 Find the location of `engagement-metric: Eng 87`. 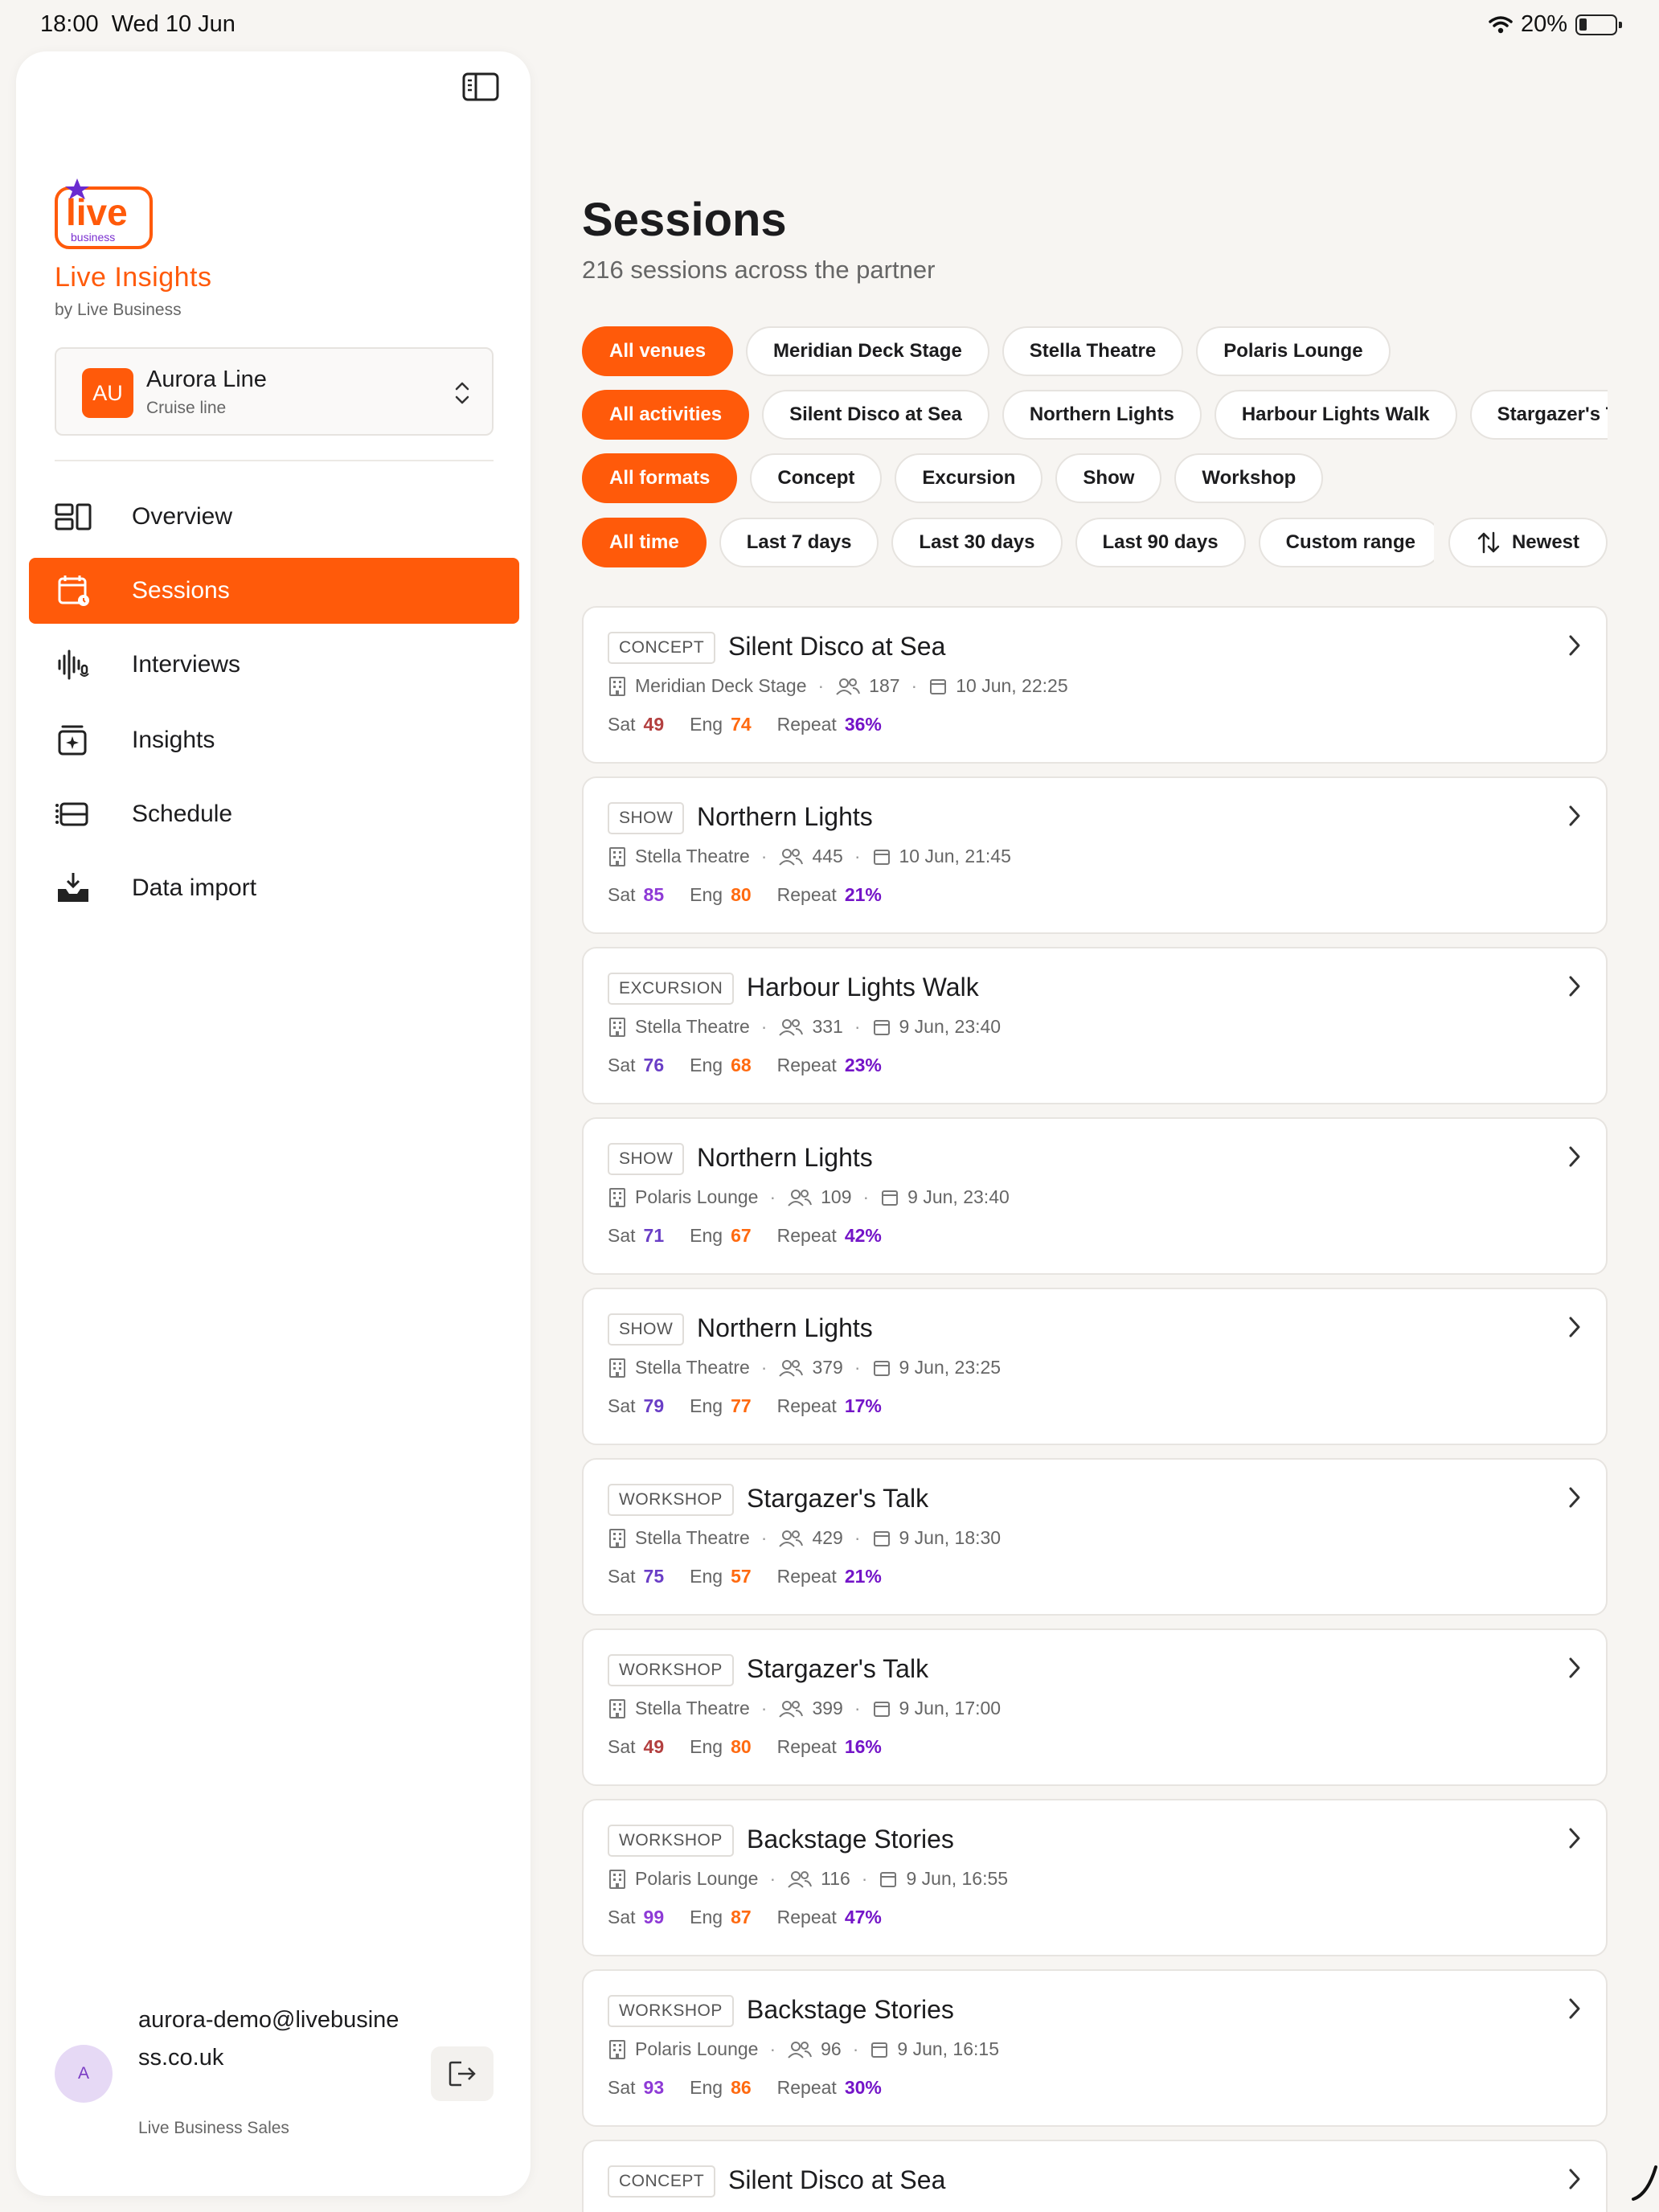

engagement-metric: Eng 87 is located at coordinates (721, 1917).